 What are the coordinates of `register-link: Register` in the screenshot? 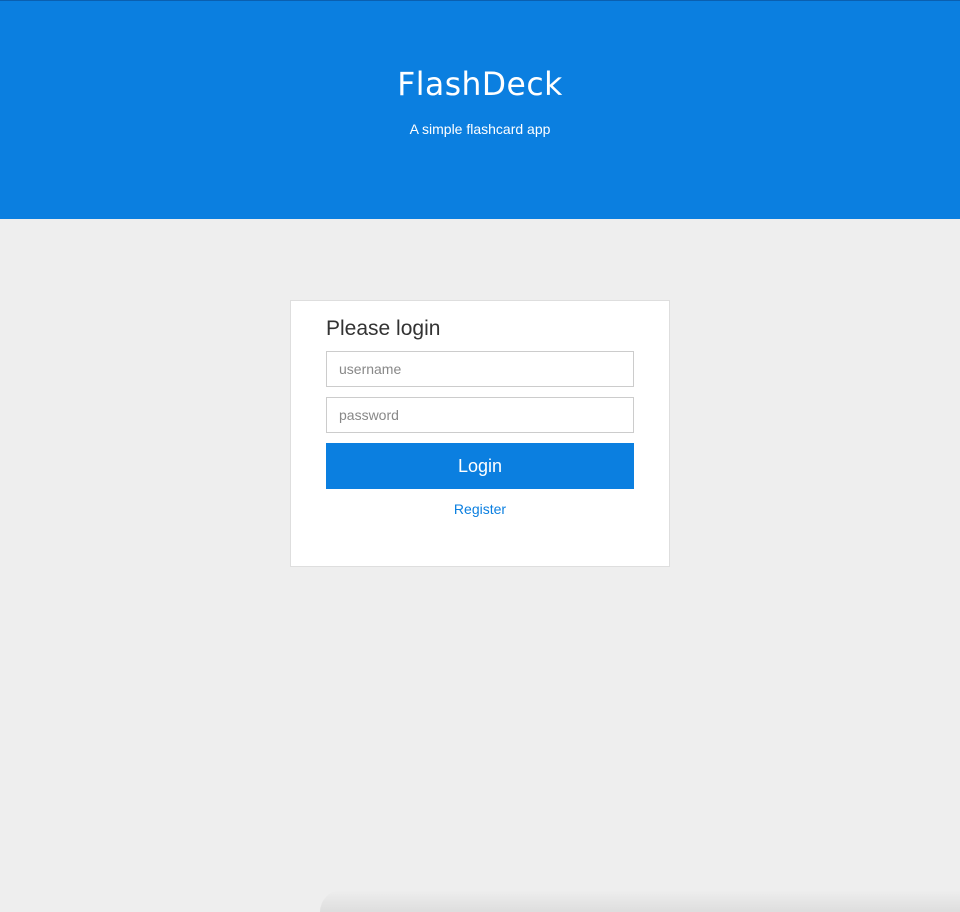 It's located at (480, 509).